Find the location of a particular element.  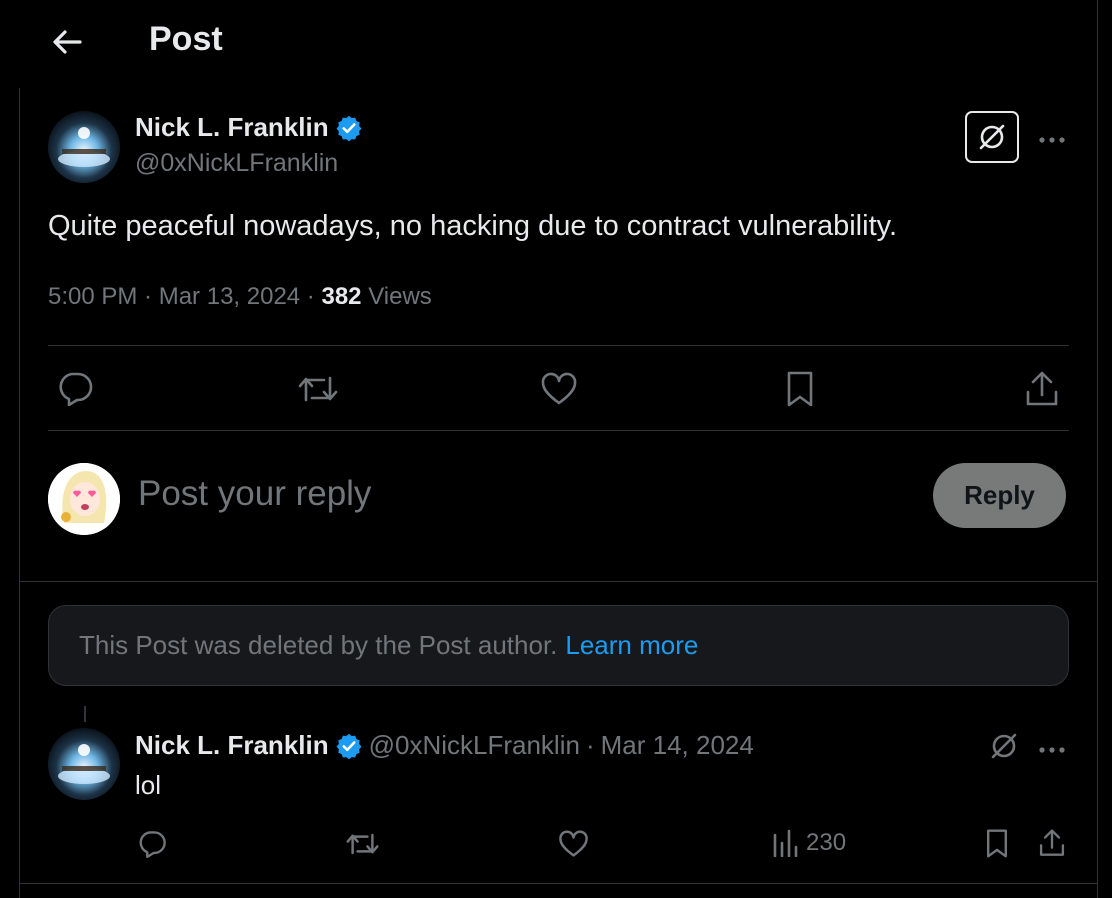

reply-input: Post your reply is located at coordinates (254, 494).